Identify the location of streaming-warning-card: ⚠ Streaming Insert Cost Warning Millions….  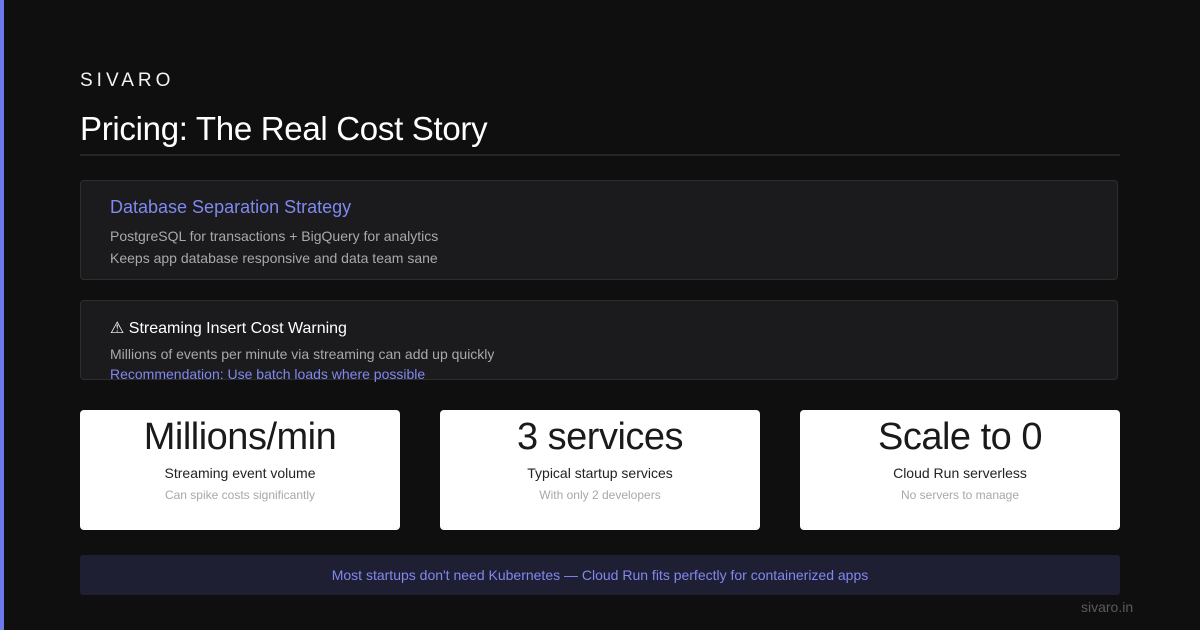
(599, 341).